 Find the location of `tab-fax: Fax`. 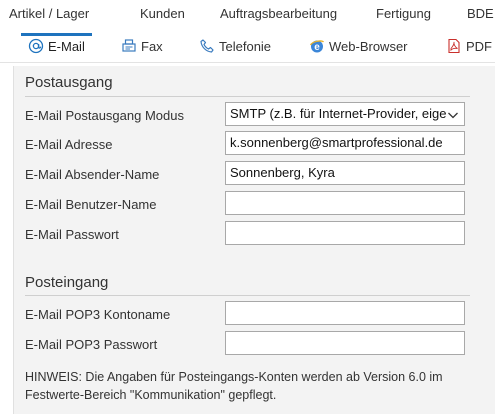

tab-fax: Fax is located at coordinates (142, 46).